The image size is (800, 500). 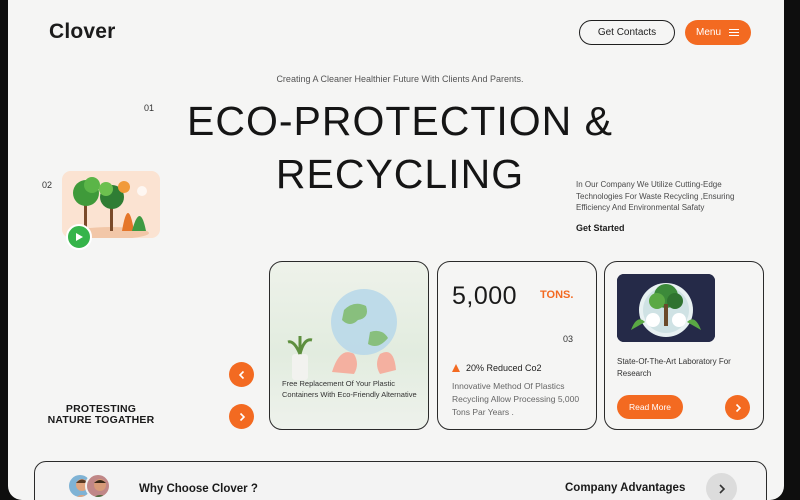 I want to click on play-icon, so click(x=79, y=237).